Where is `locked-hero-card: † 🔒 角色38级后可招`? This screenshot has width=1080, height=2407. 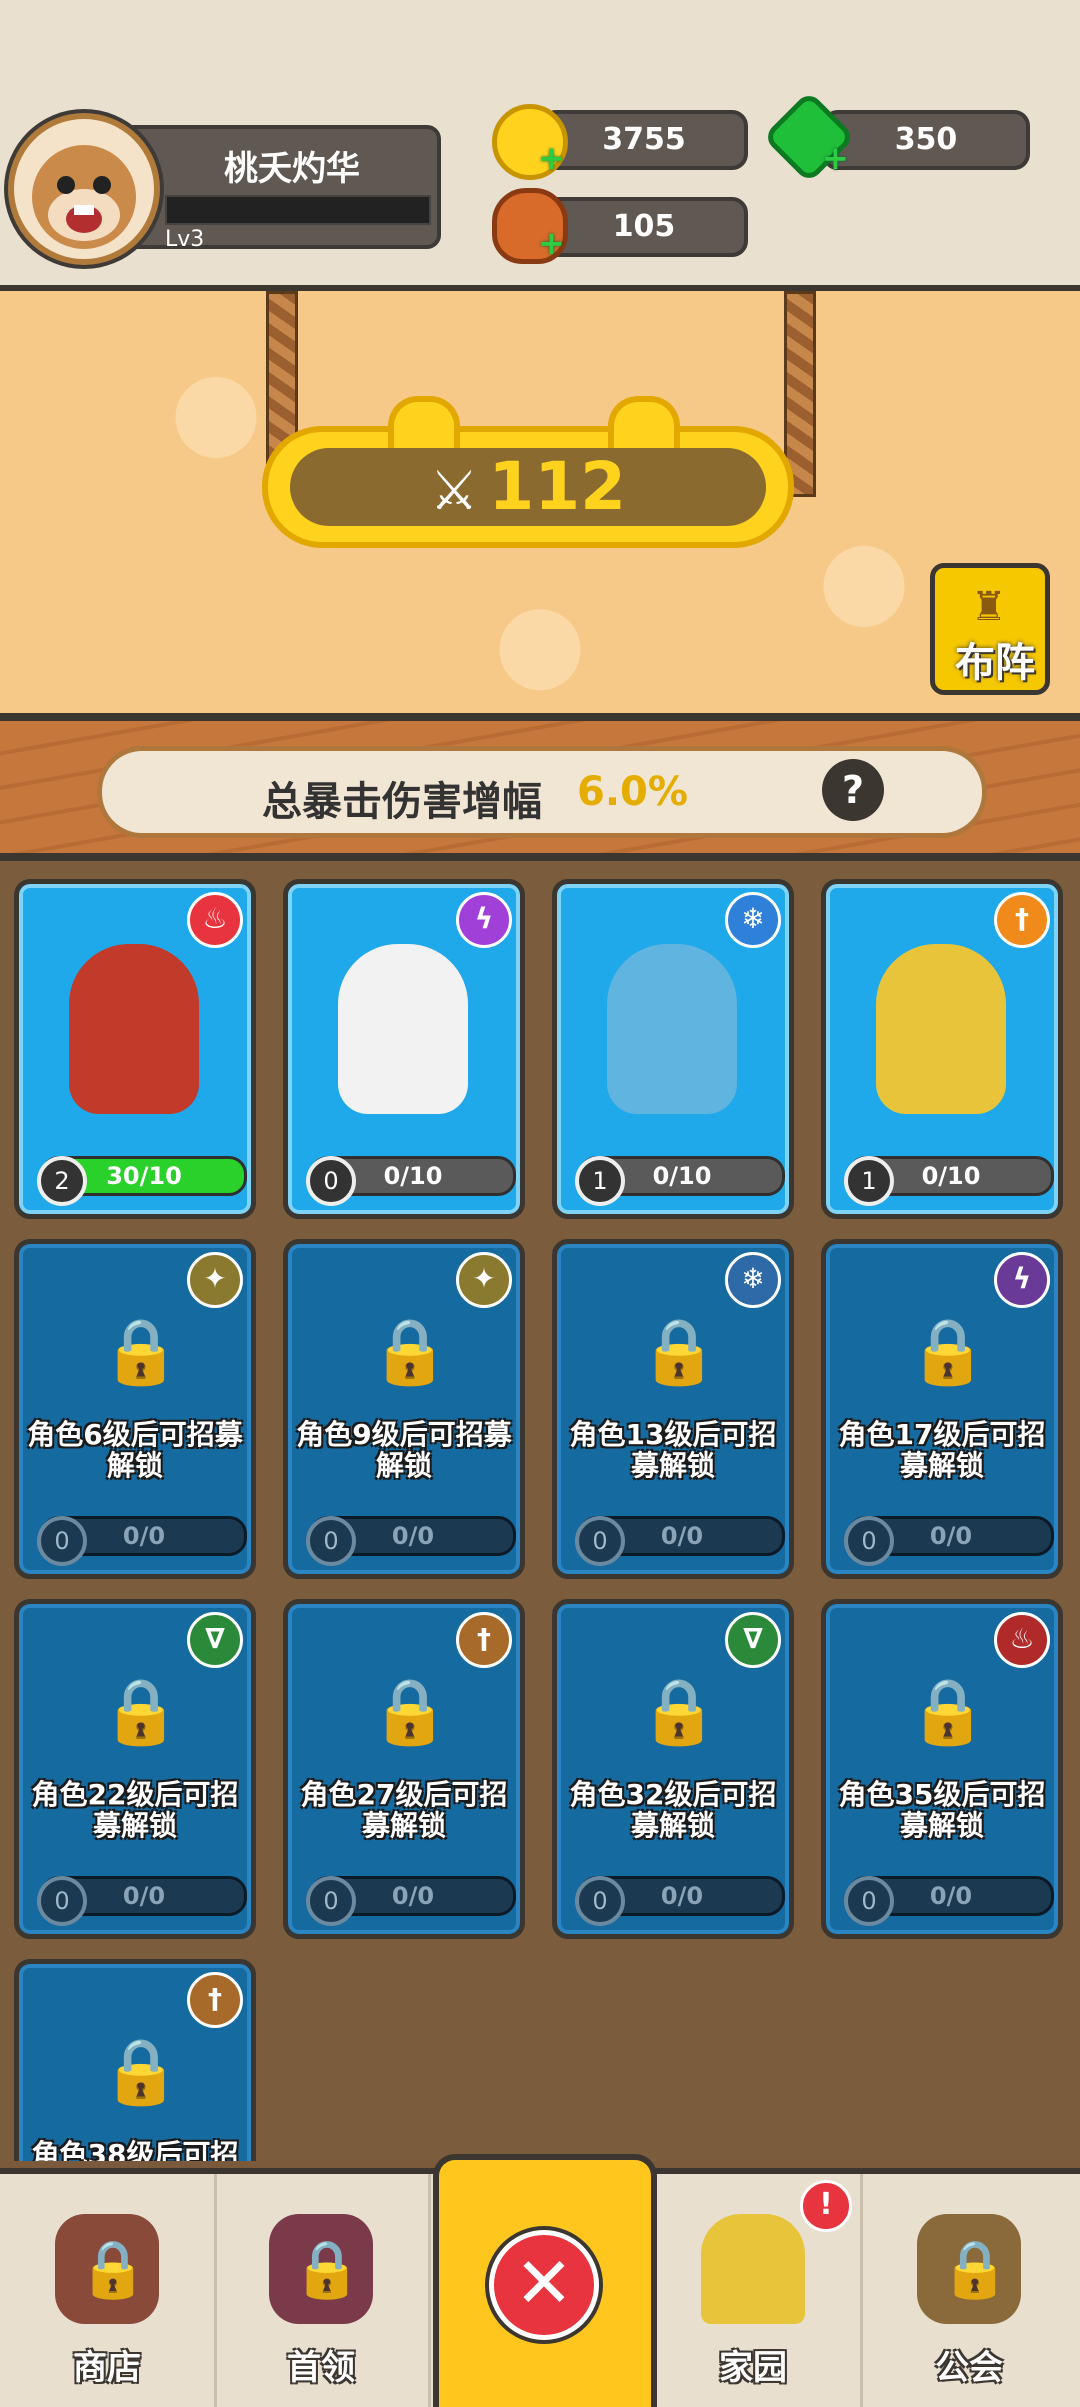 locked-hero-card: † 🔒 角色38级后可招 is located at coordinates (135, 2060).